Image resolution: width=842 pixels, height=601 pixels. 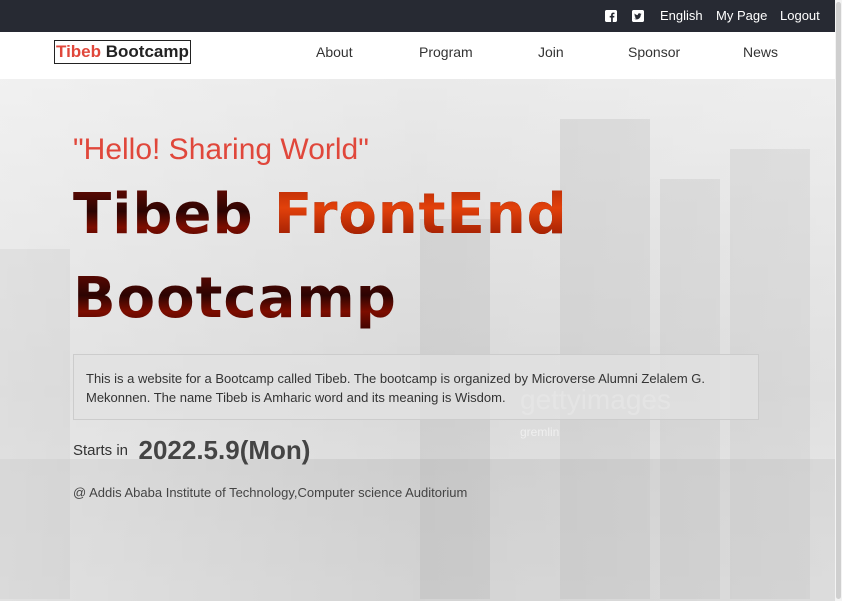 I want to click on starts-label: Starts in, so click(x=101, y=450).